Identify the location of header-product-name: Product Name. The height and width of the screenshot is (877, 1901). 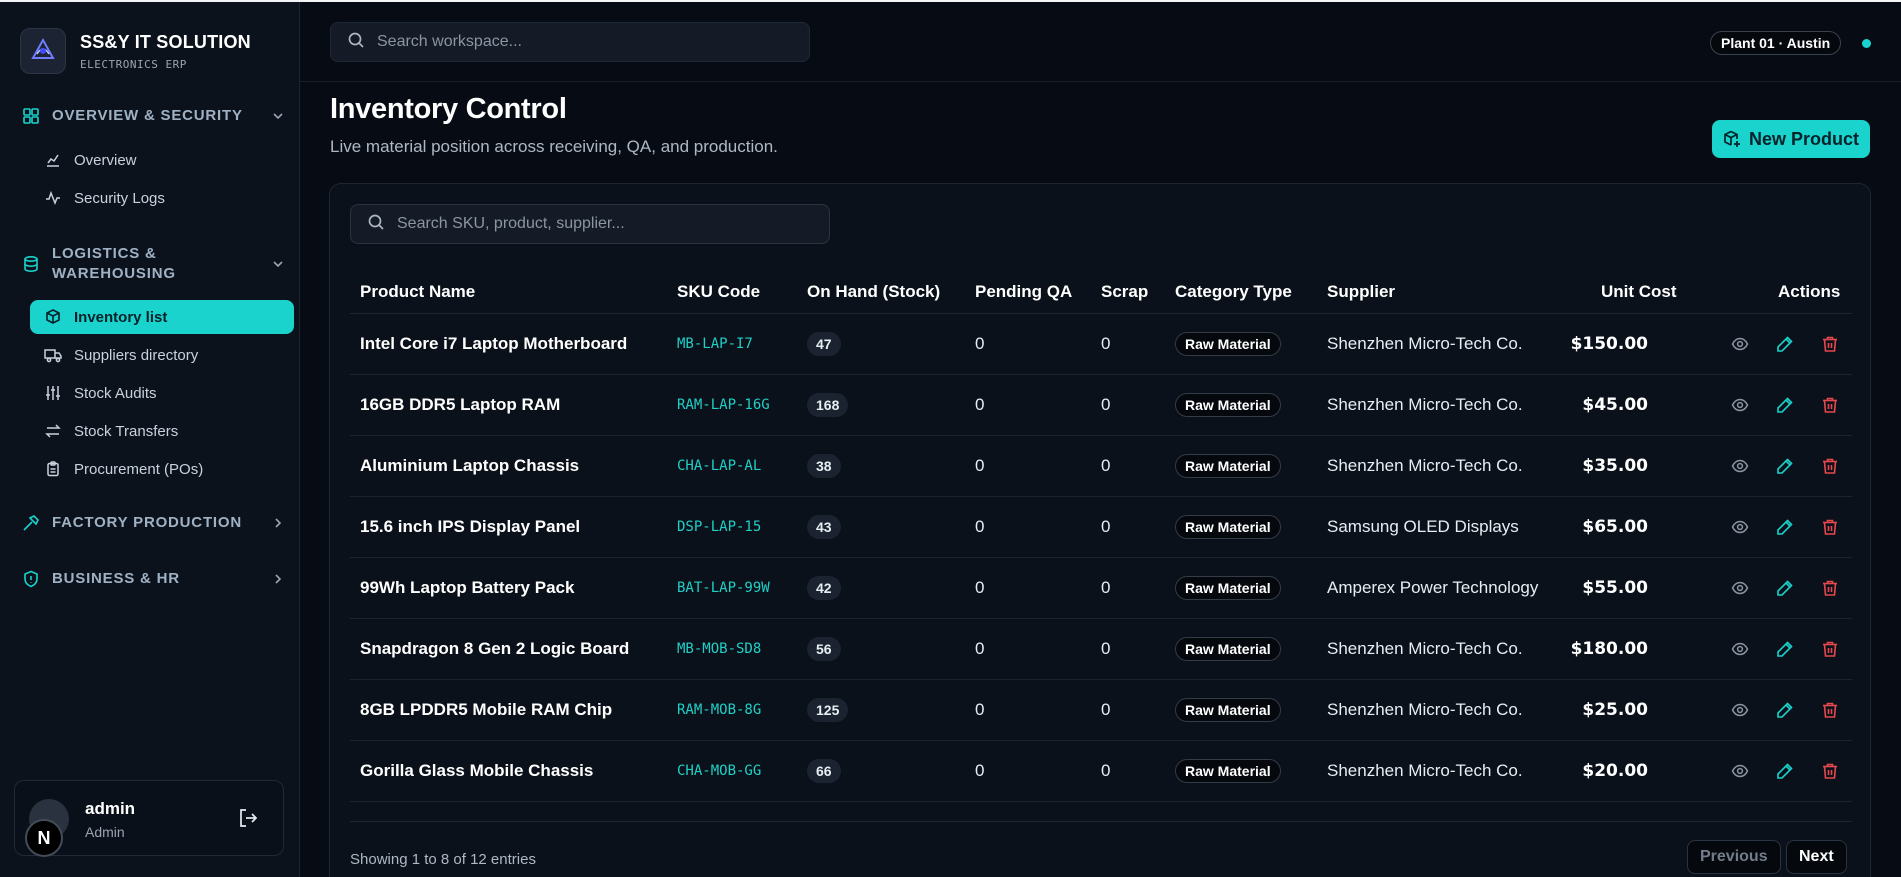
(417, 292).